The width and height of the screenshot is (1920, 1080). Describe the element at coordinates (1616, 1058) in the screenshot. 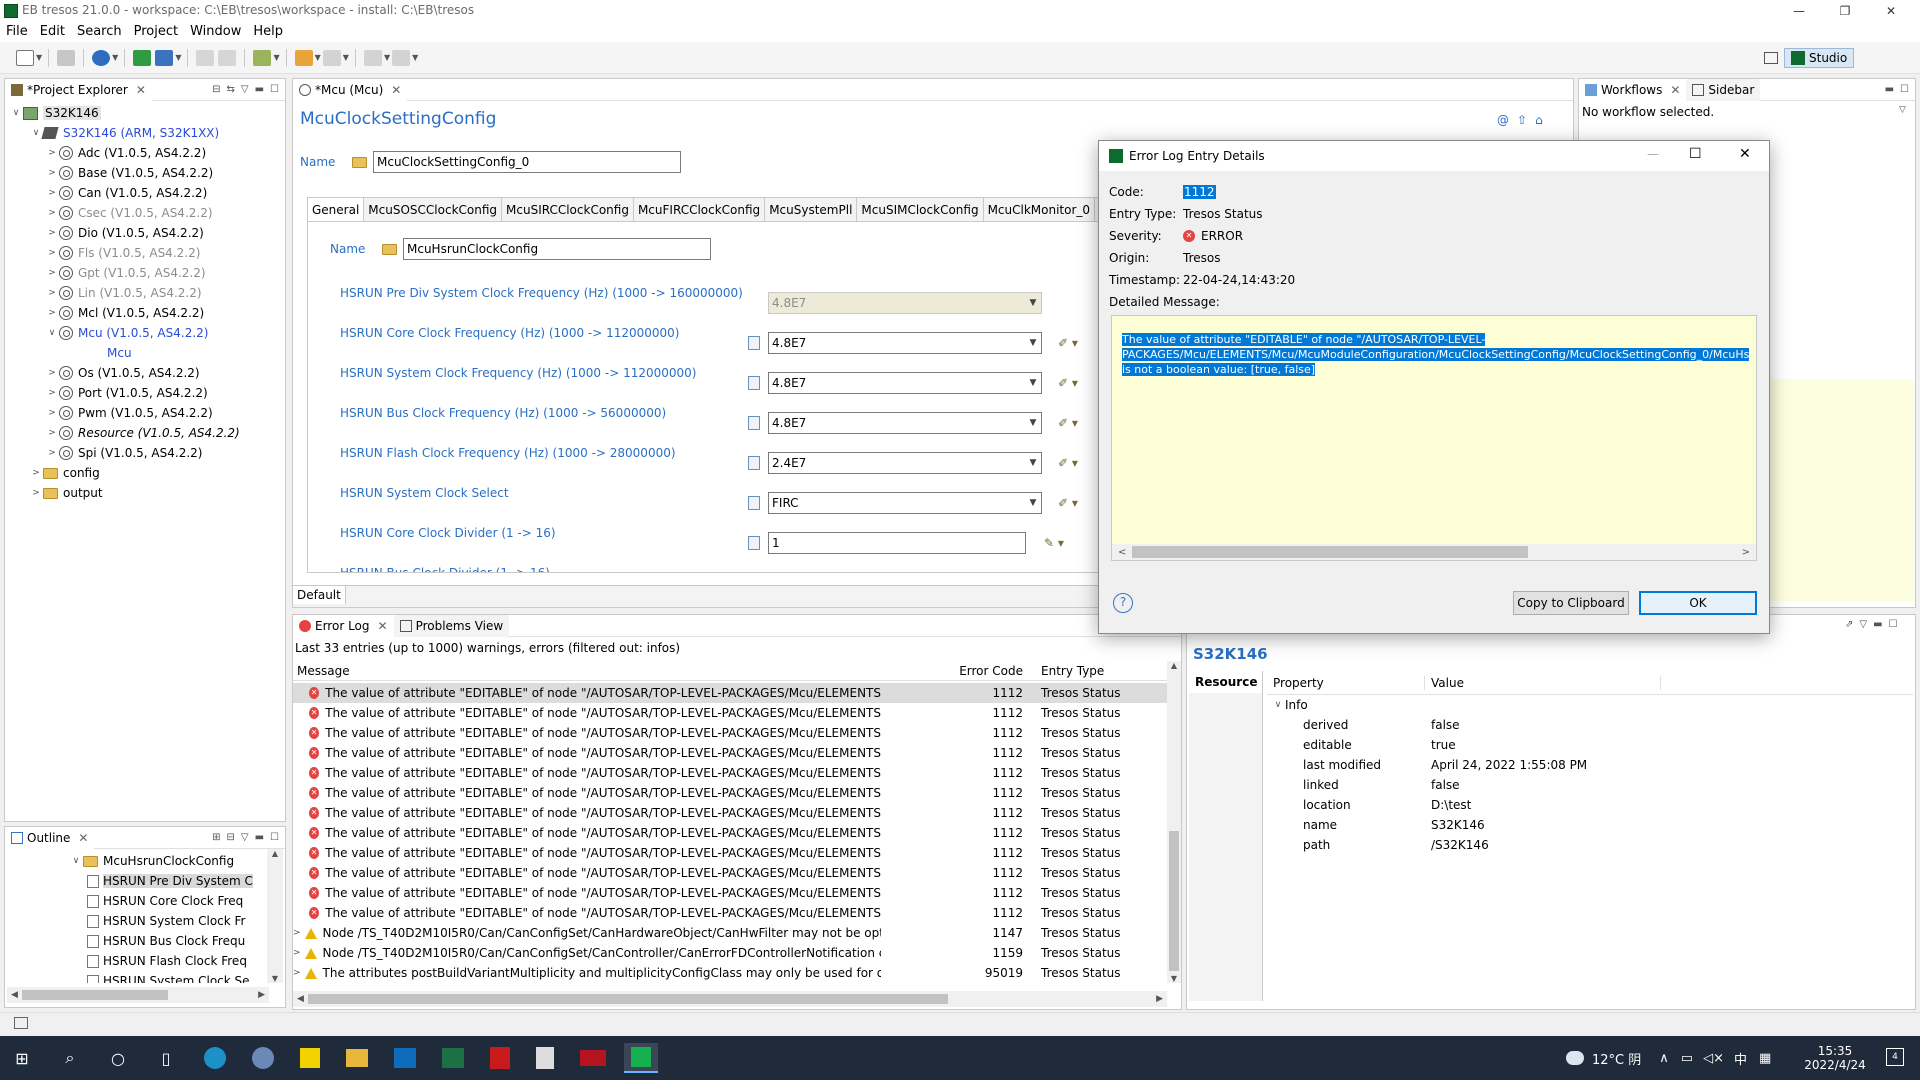

I see `weather-text: 12°C 阴` at that location.